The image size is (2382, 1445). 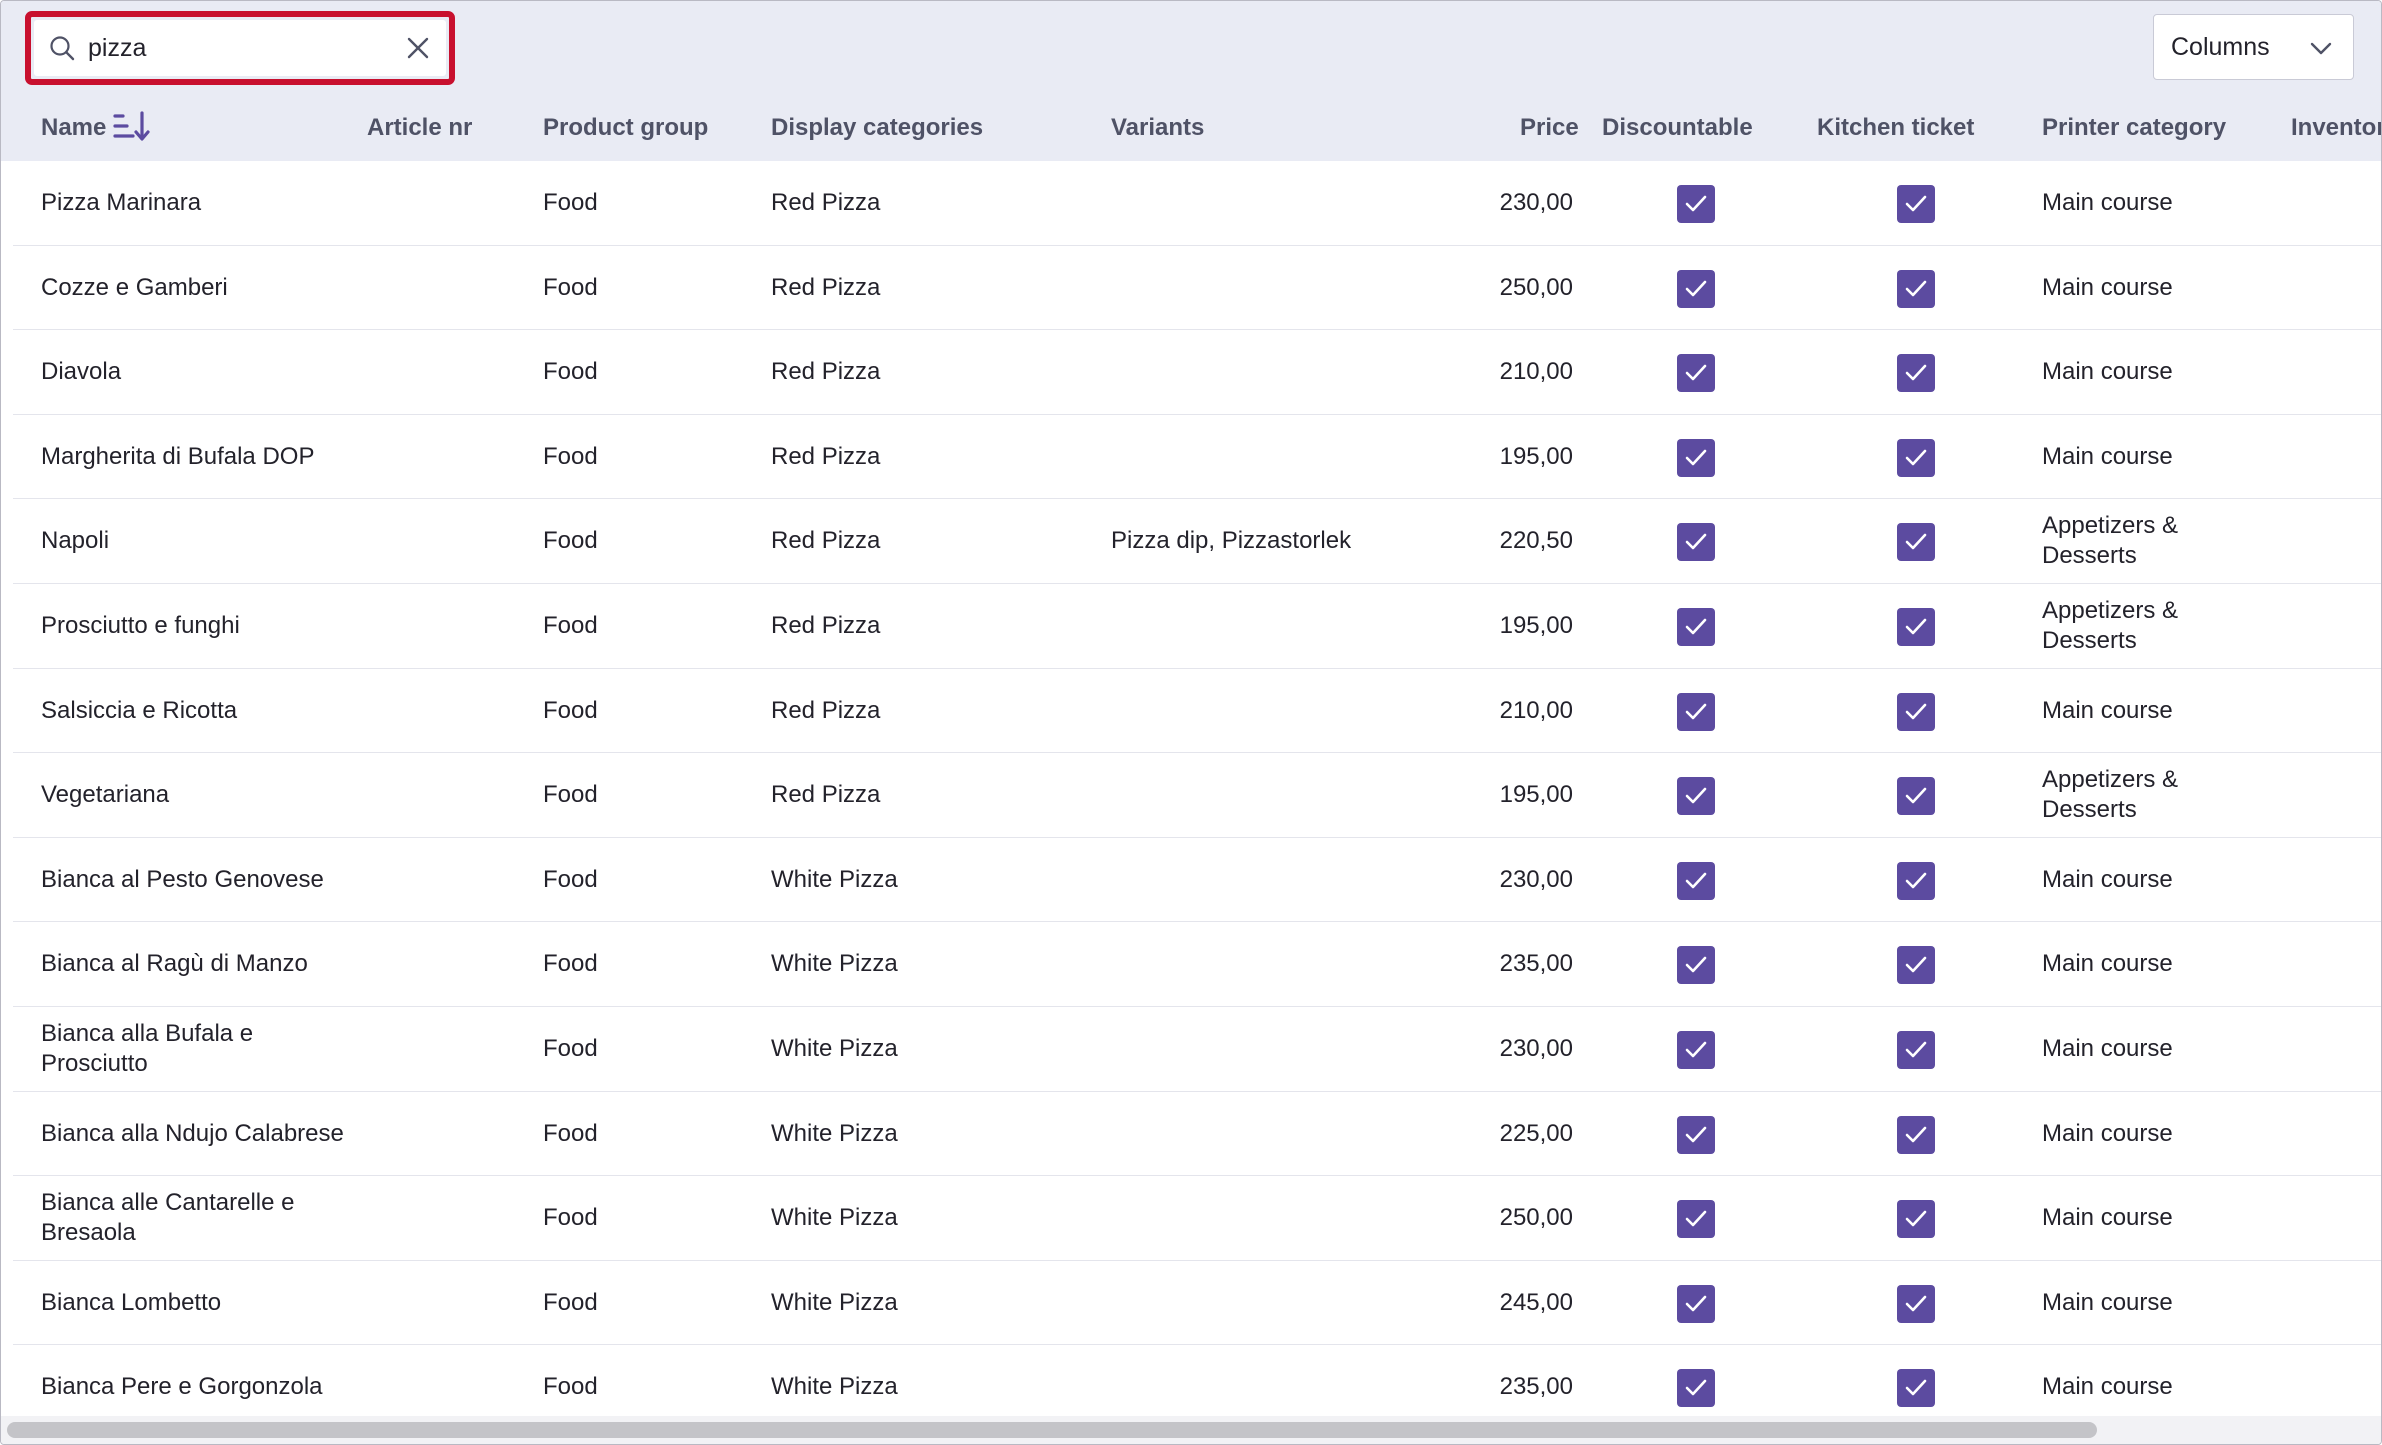 I want to click on header-discountable: Discountable, so click(x=1677, y=128).